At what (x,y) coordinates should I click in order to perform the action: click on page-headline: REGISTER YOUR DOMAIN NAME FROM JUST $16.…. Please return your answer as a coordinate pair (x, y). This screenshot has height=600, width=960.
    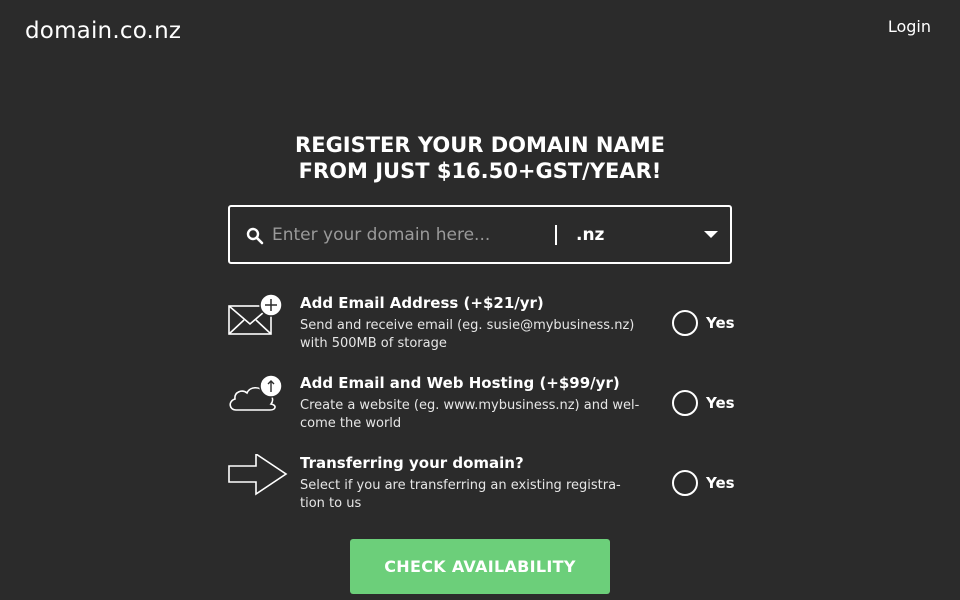
    Looking at the image, I should click on (480, 158).